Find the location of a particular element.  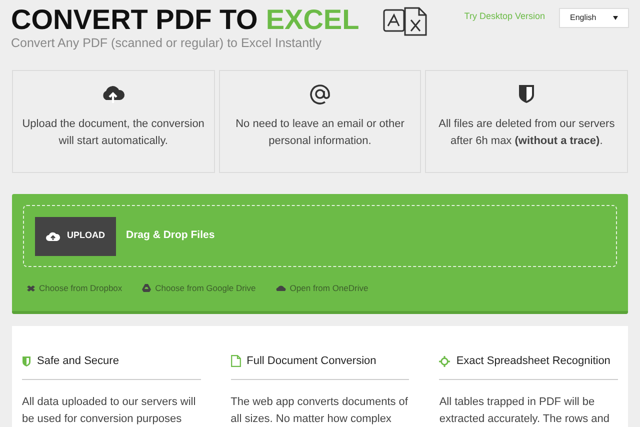

feature-title: Exact Spreadsheet Recognition is located at coordinates (533, 361).